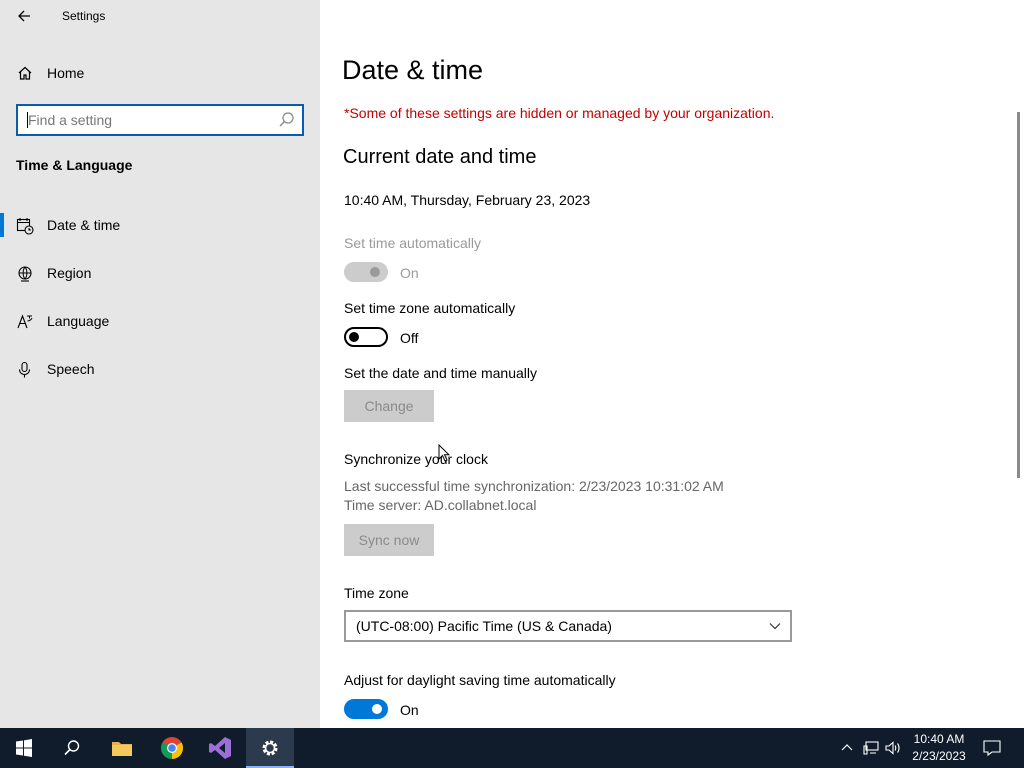 The width and height of the screenshot is (1024, 768). Describe the element at coordinates (1018, 295) in the screenshot. I see `scrollbar-thumb` at that location.